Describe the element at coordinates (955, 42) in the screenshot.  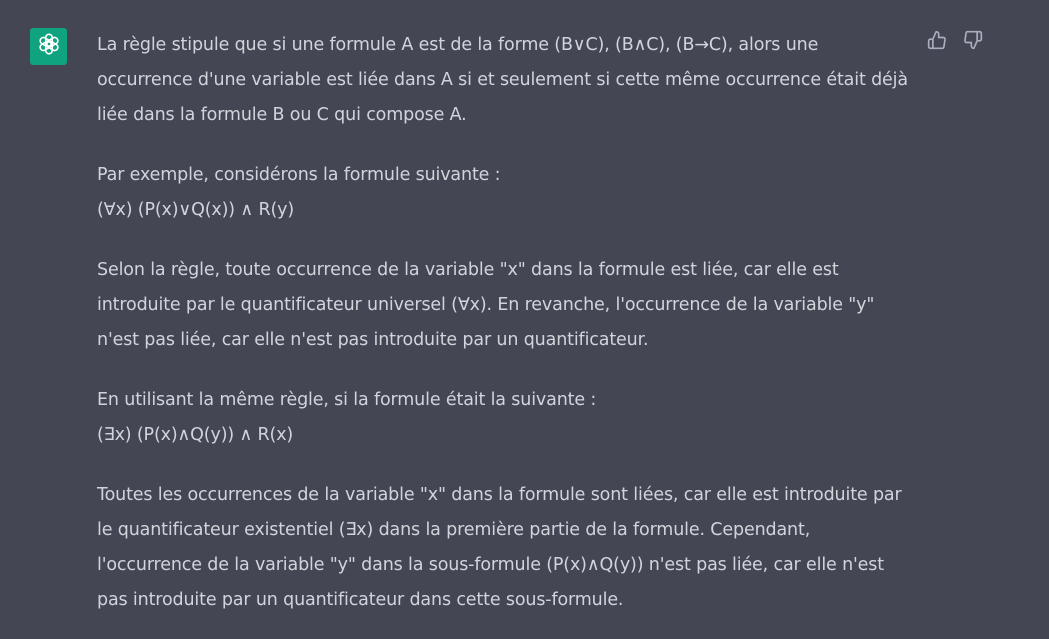
I see `feedback-buttons` at that location.